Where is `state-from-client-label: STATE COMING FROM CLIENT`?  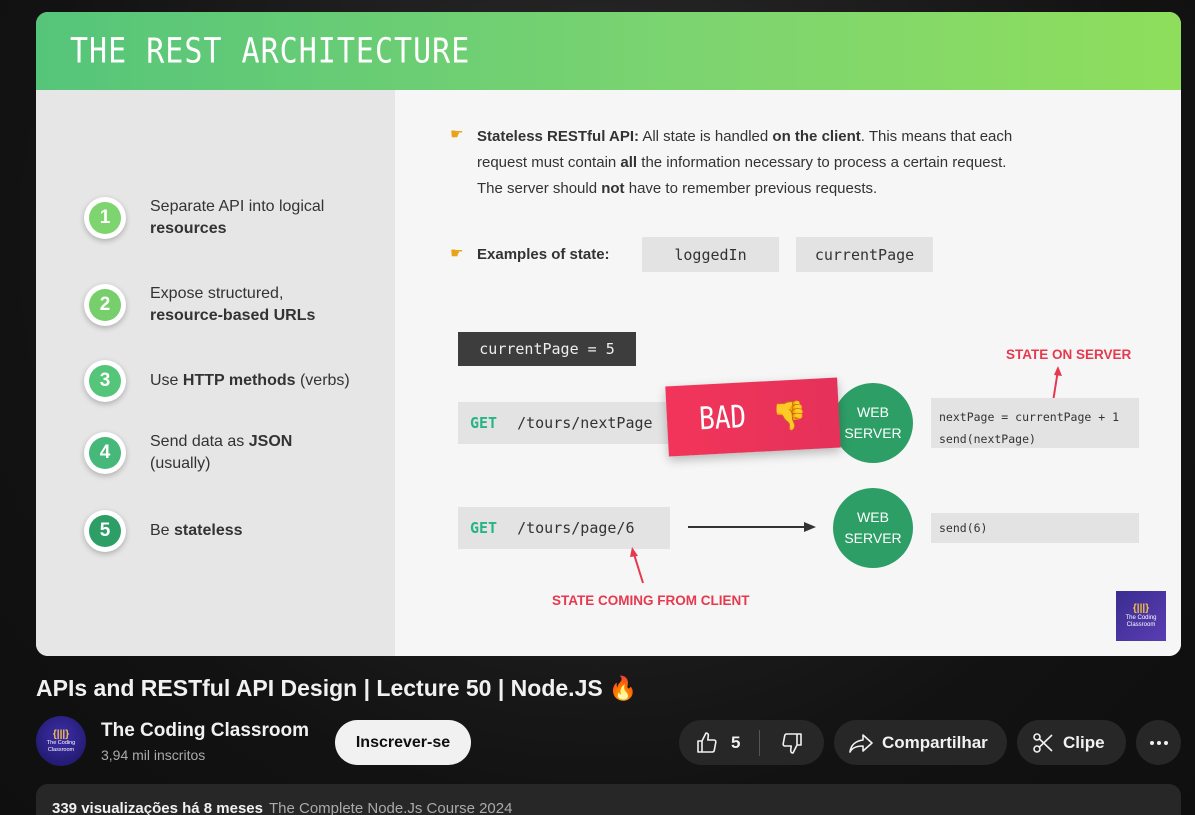 state-from-client-label: STATE COMING FROM CLIENT is located at coordinates (651, 600).